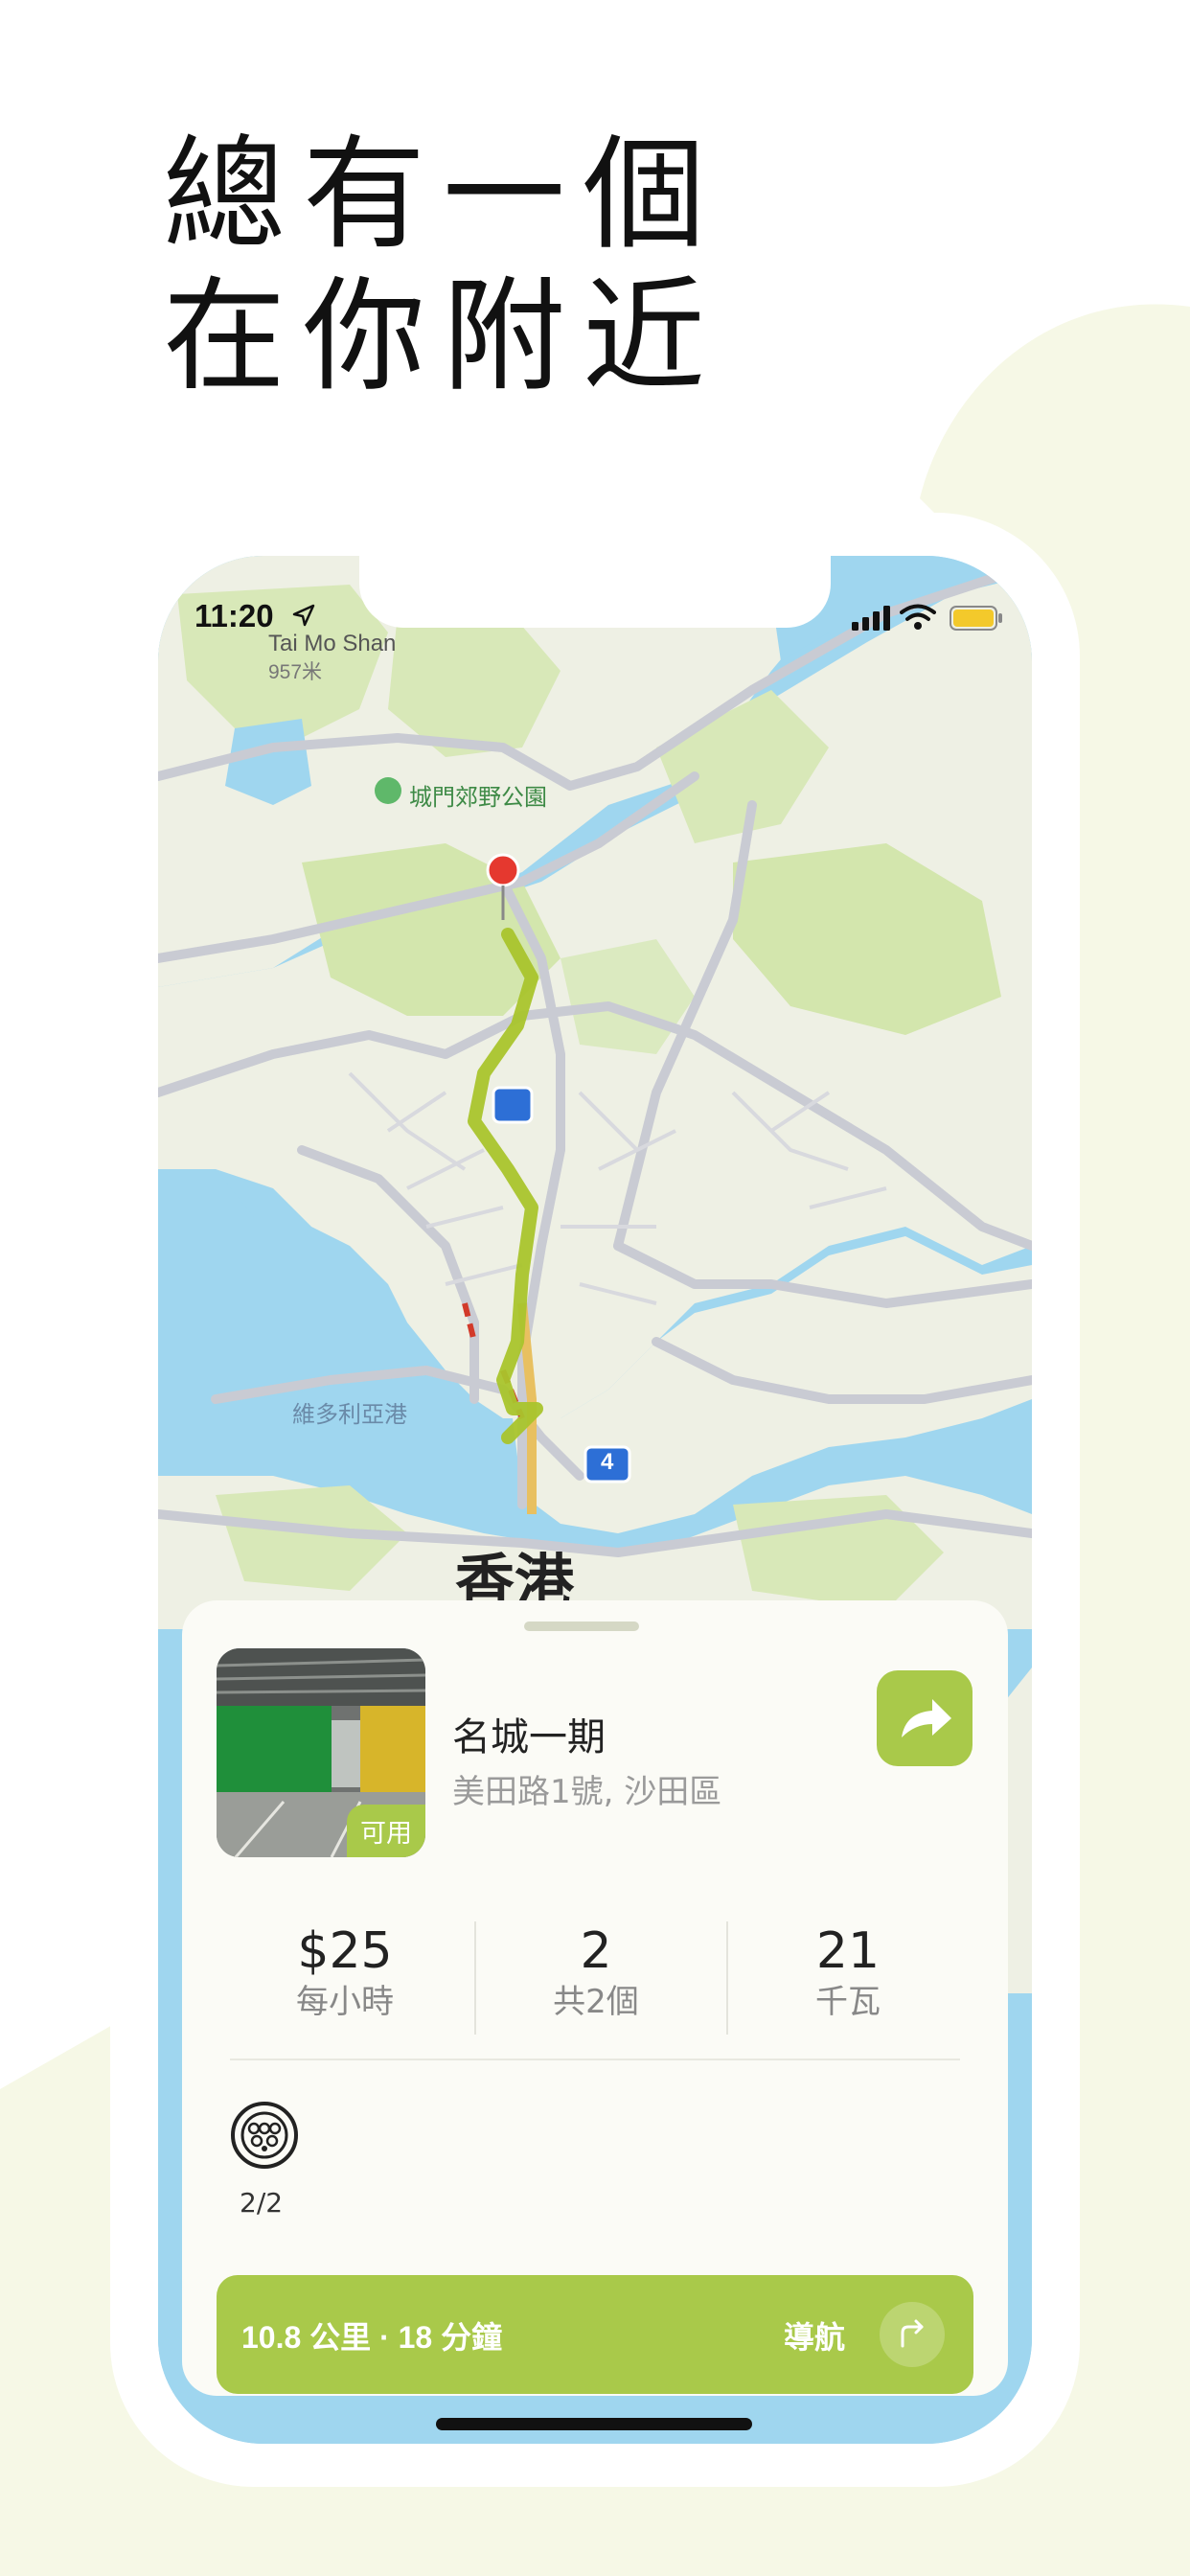 The height and width of the screenshot is (2576, 1190). I want to click on price-value: $25, so click(345, 1951).